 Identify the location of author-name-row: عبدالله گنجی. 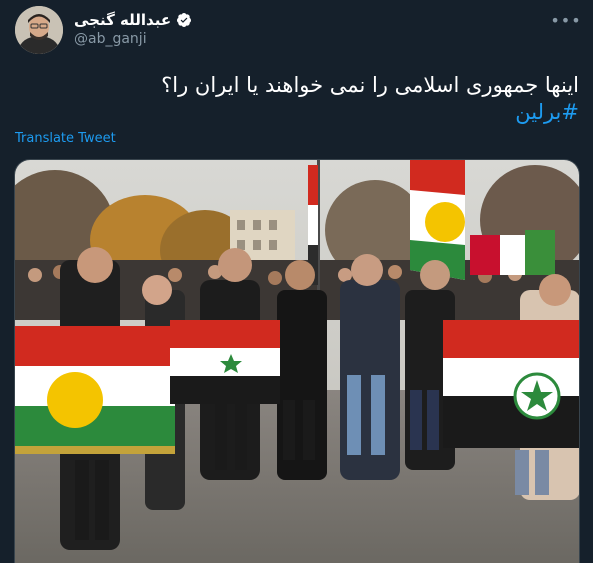
(133, 20).